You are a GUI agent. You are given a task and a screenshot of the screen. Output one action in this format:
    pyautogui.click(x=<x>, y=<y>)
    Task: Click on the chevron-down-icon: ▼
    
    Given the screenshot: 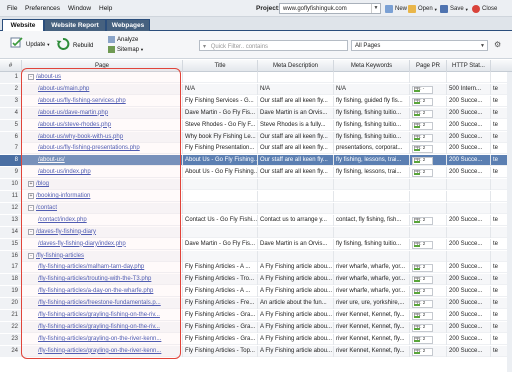 What is the action you would take?
    pyautogui.click(x=375, y=8)
    